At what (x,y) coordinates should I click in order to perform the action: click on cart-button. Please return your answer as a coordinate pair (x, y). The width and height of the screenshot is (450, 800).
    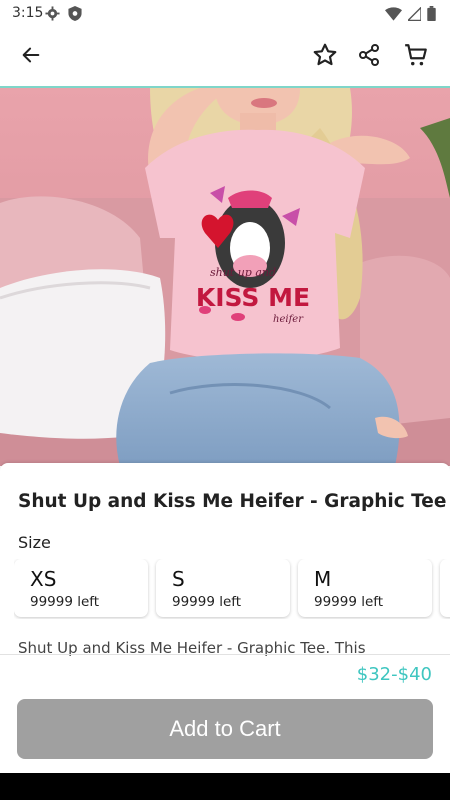
    Looking at the image, I should click on (416, 57).